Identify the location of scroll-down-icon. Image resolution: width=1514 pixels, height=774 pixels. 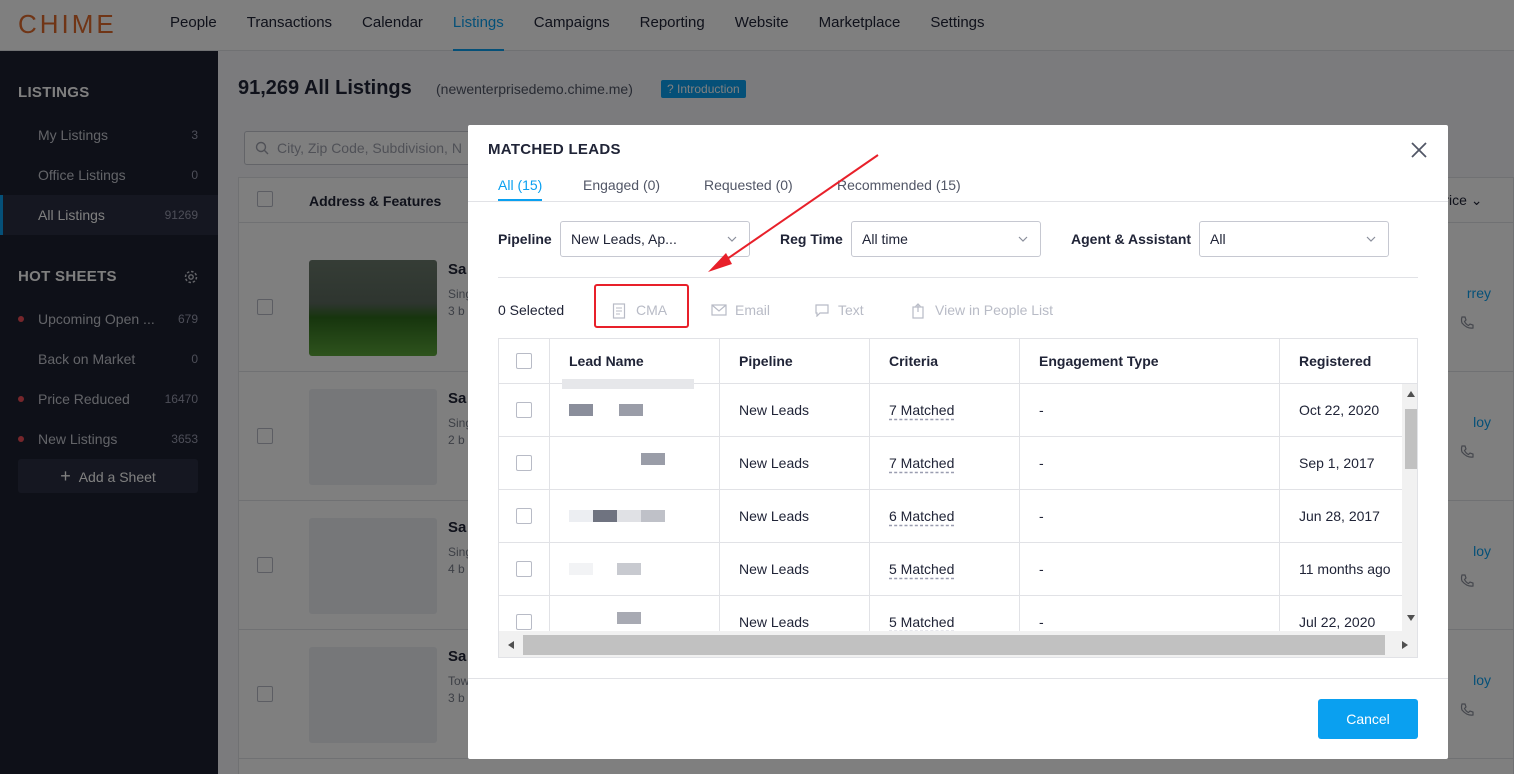
(1411, 618).